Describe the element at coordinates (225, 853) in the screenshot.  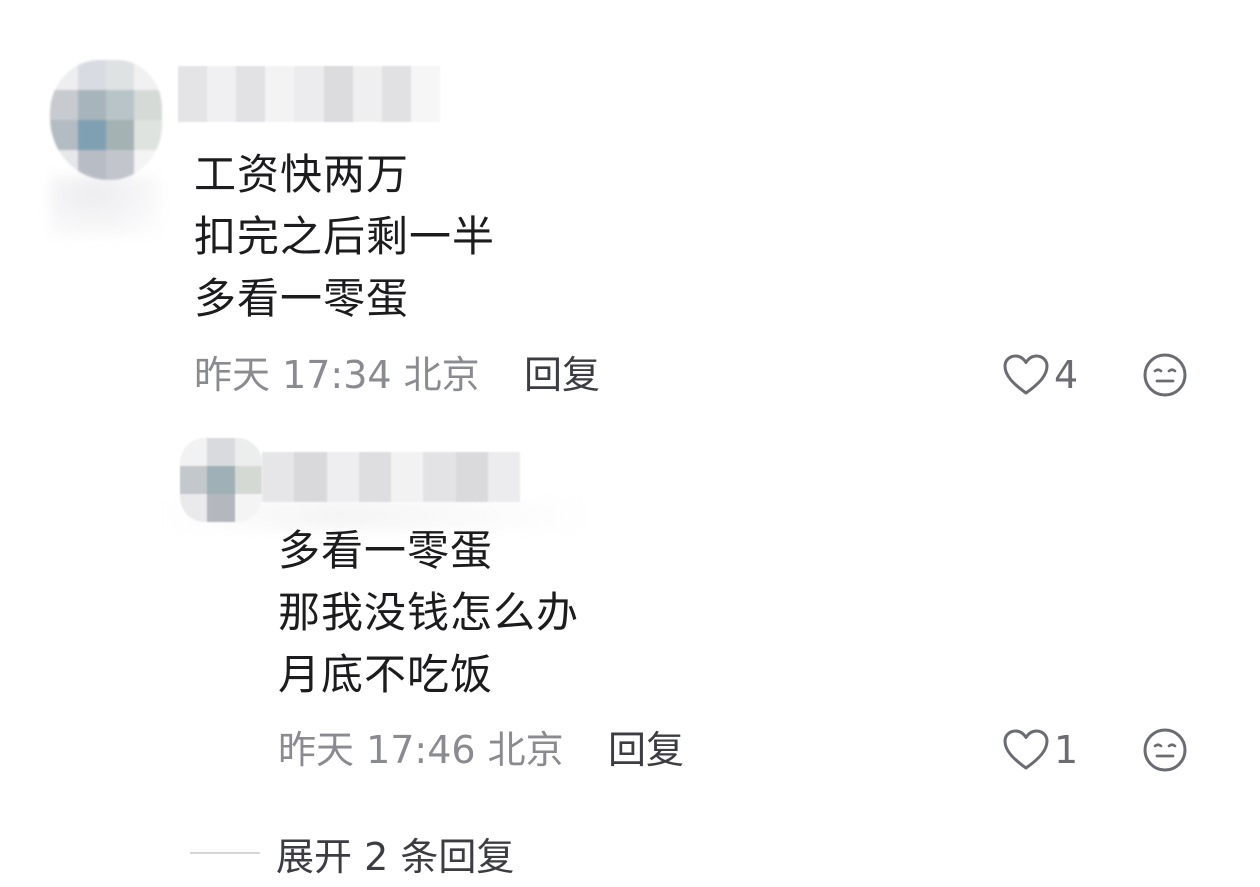
I see `divider-line` at that location.